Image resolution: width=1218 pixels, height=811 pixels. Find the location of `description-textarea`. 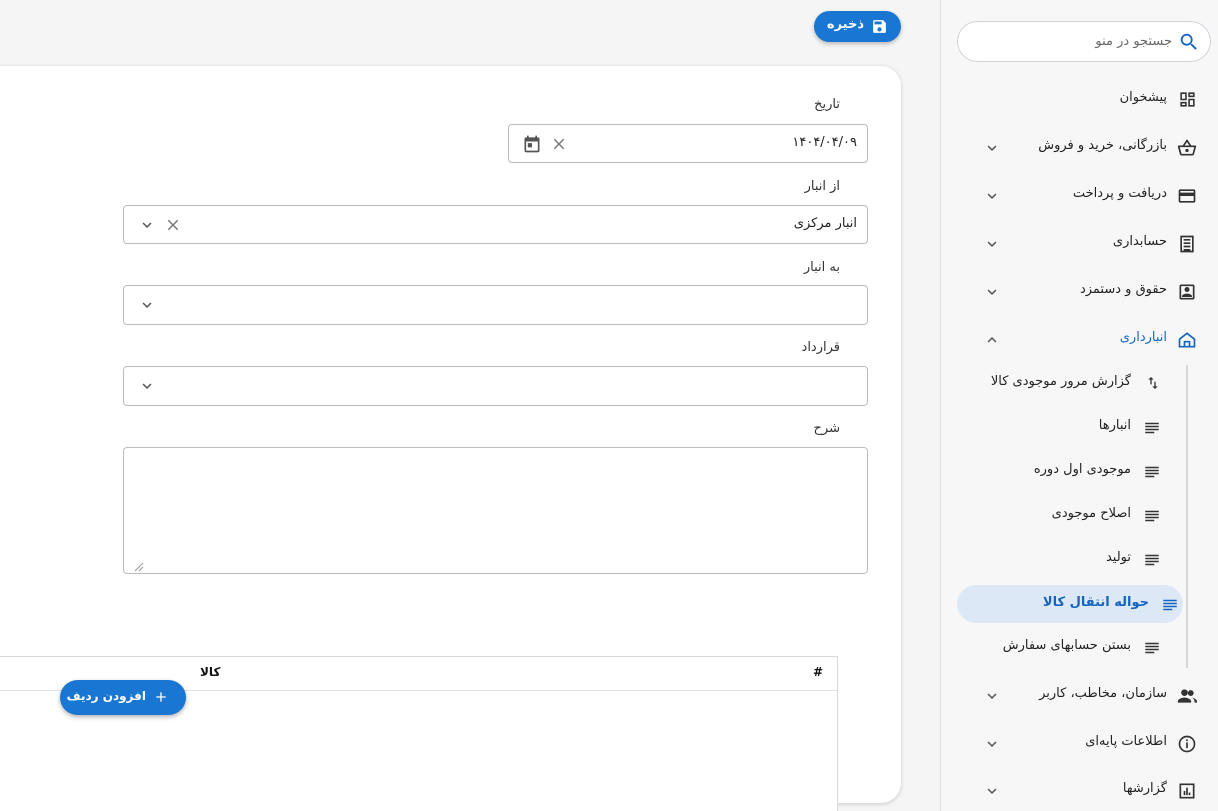

description-textarea is located at coordinates (495, 510).